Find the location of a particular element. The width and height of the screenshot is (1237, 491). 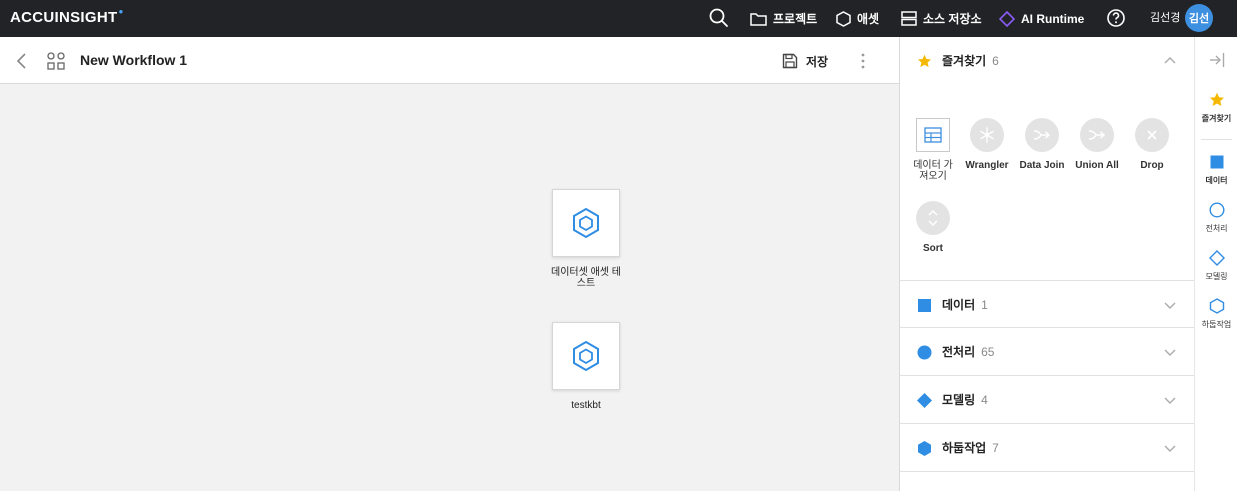

folder-icon is located at coordinates (758, 19).